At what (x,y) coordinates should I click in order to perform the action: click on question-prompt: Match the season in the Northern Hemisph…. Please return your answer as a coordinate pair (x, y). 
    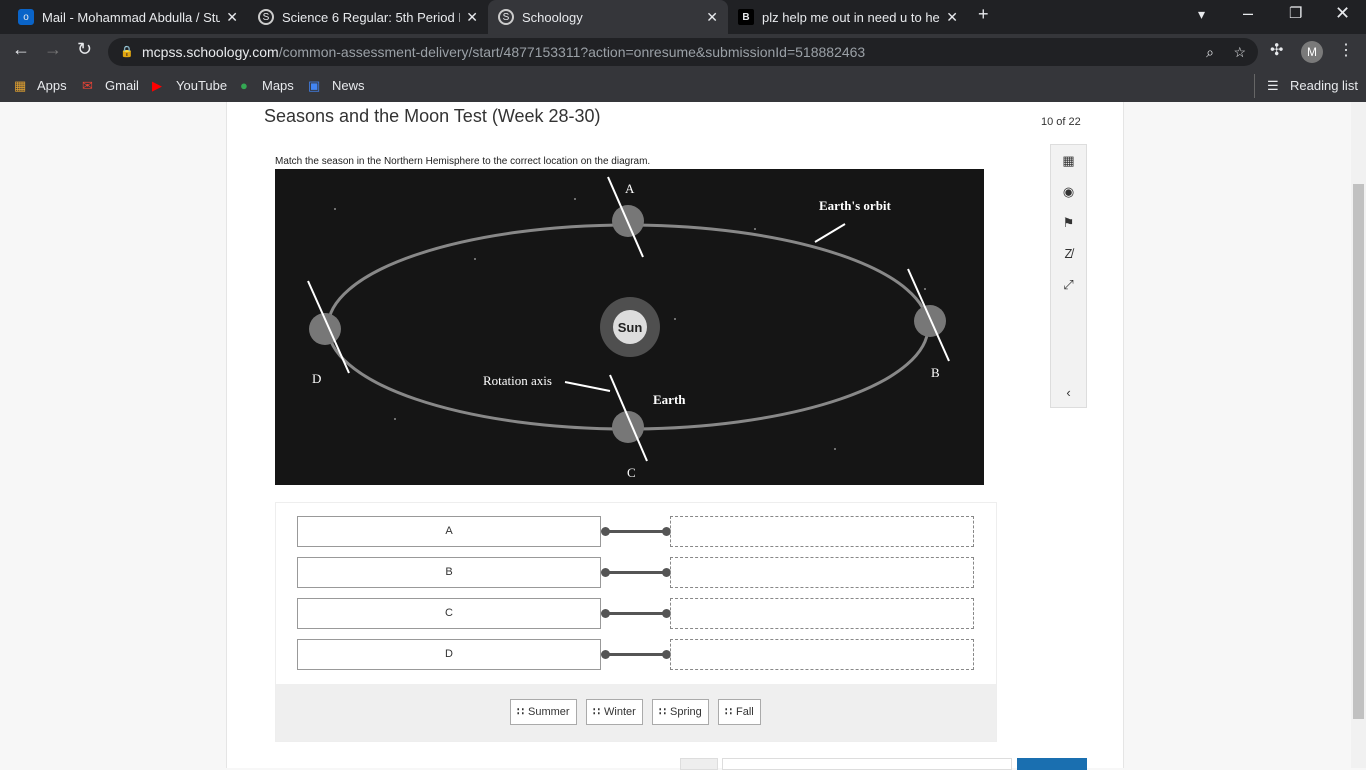
    Looking at the image, I should click on (463, 161).